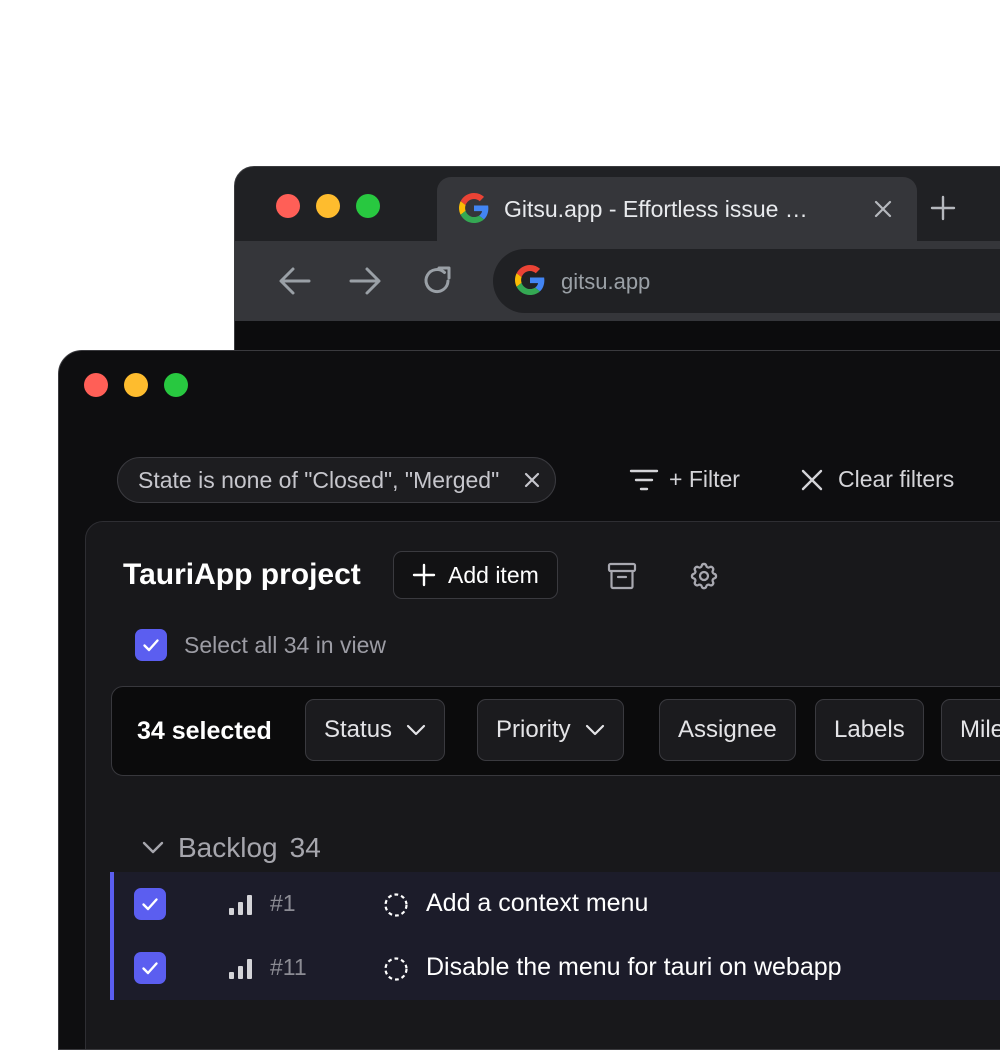 This screenshot has width=1000, height=1050. I want to click on app-traffic-lights, so click(136, 385).